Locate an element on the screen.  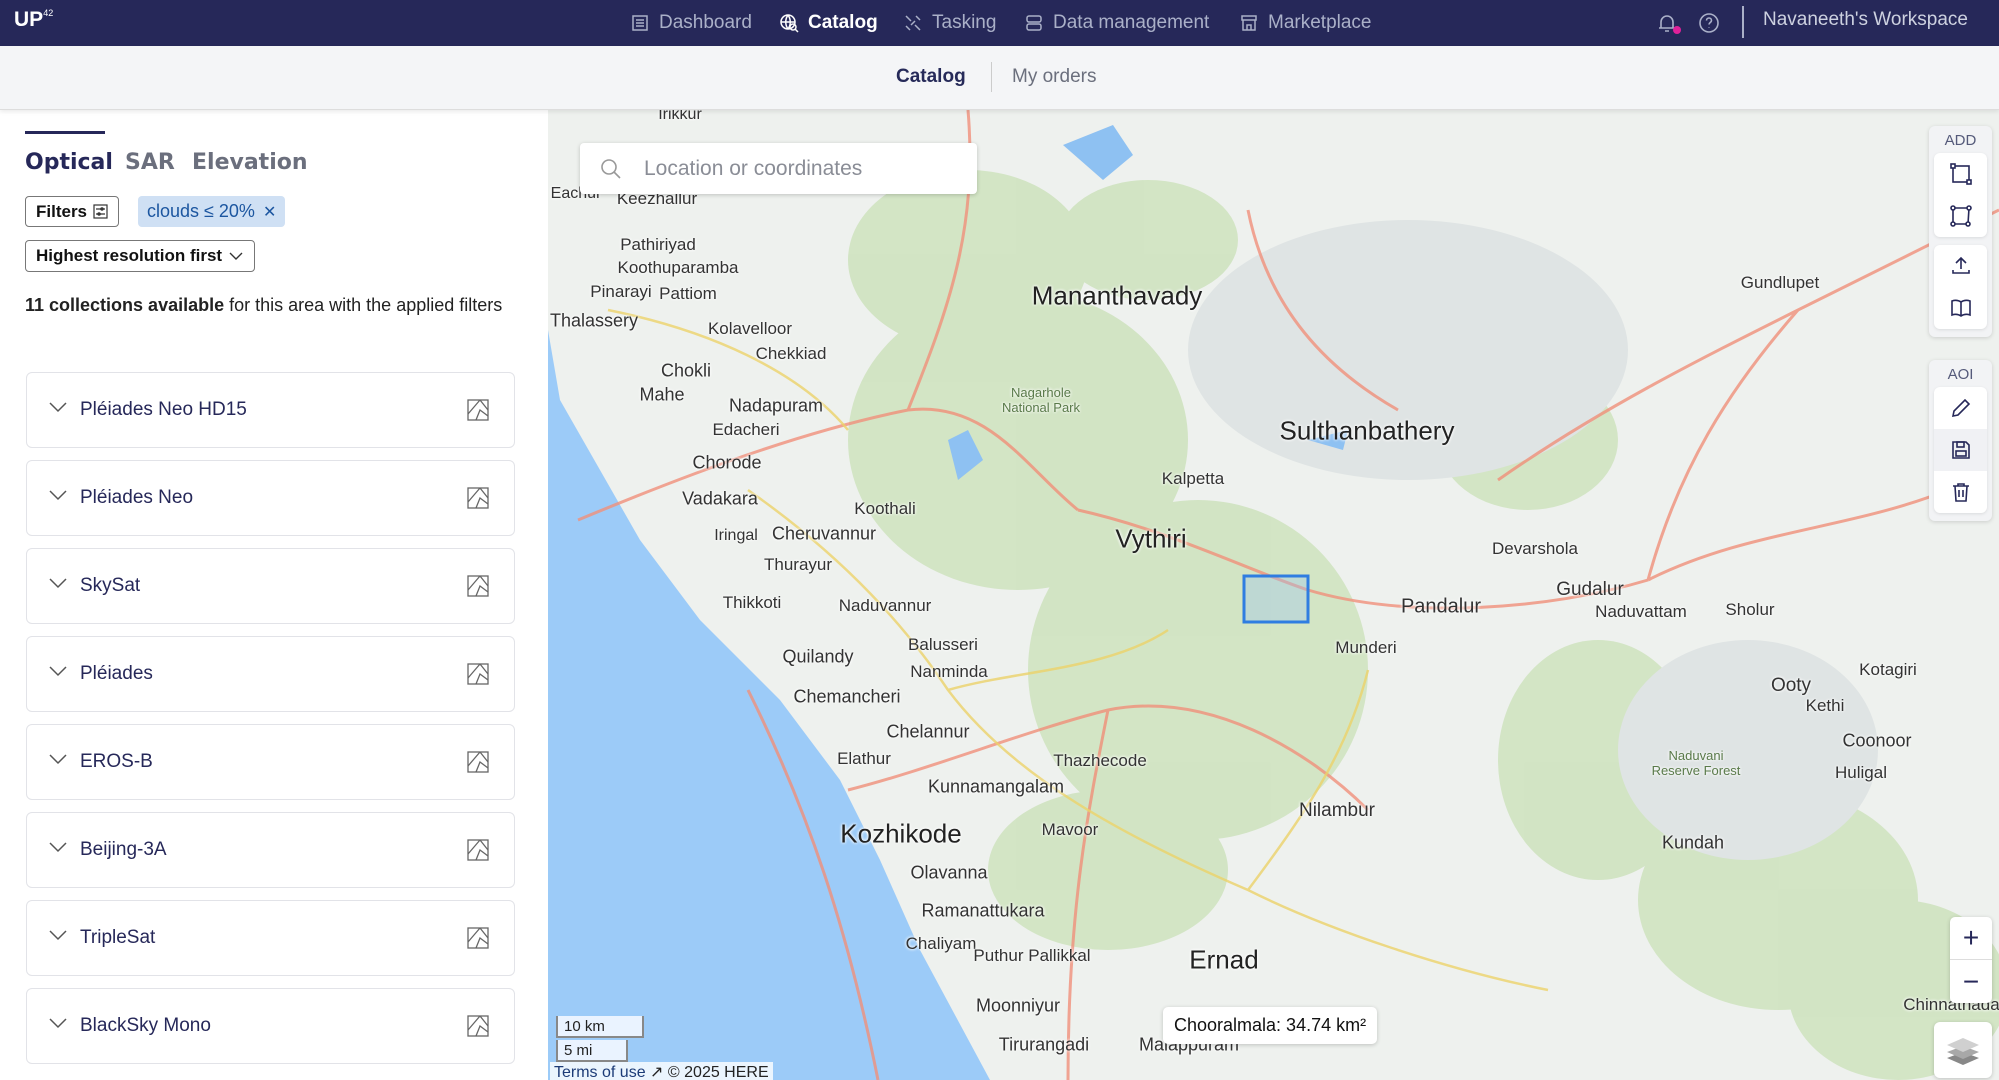
map-place-label: Sulthanbathery is located at coordinates (1367, 430).